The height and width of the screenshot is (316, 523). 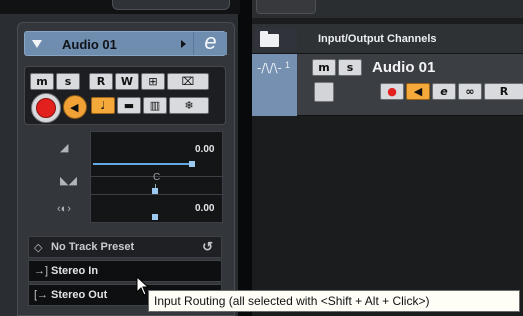 I want to click on pan-icon: ◣◢, so click(x=68, y=181).